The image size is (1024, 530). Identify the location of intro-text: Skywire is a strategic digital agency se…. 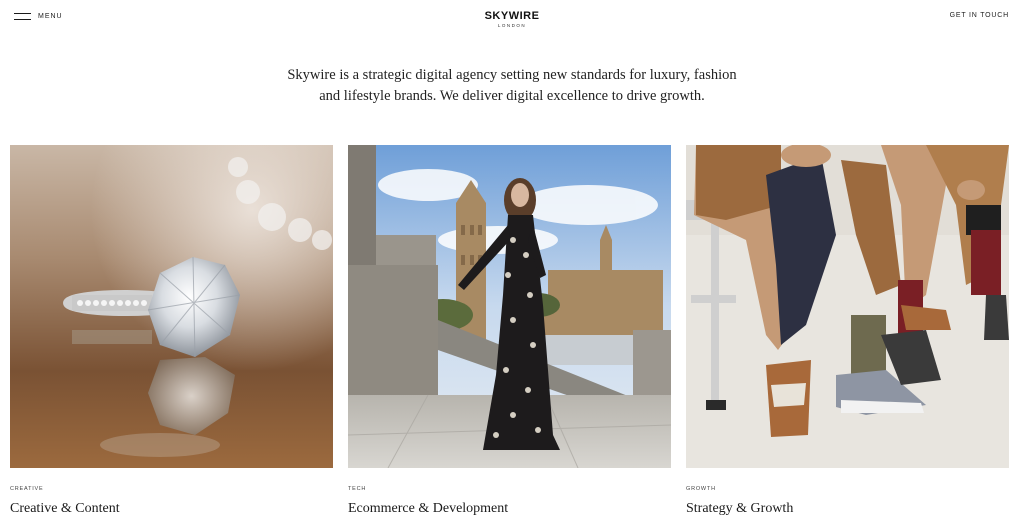
(512, 86).